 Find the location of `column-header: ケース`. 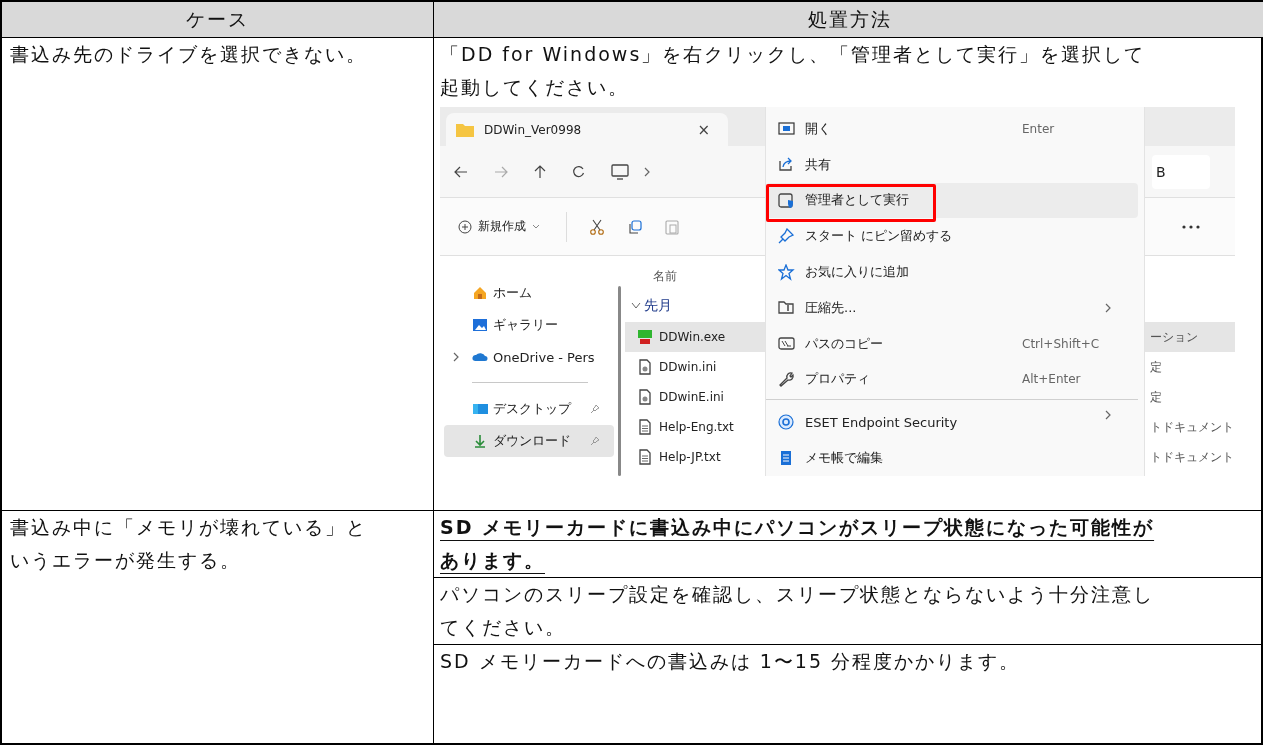

column-header: ケース is located at coordinates (218, 20).